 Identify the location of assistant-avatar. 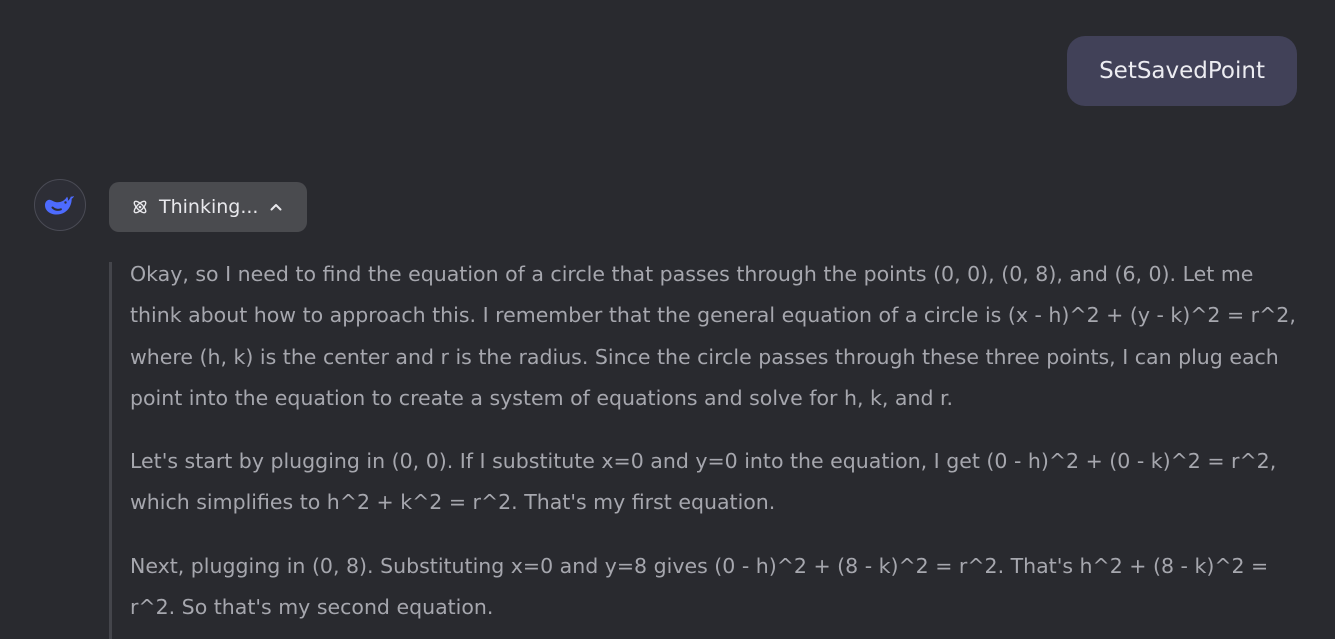
(60, 205).